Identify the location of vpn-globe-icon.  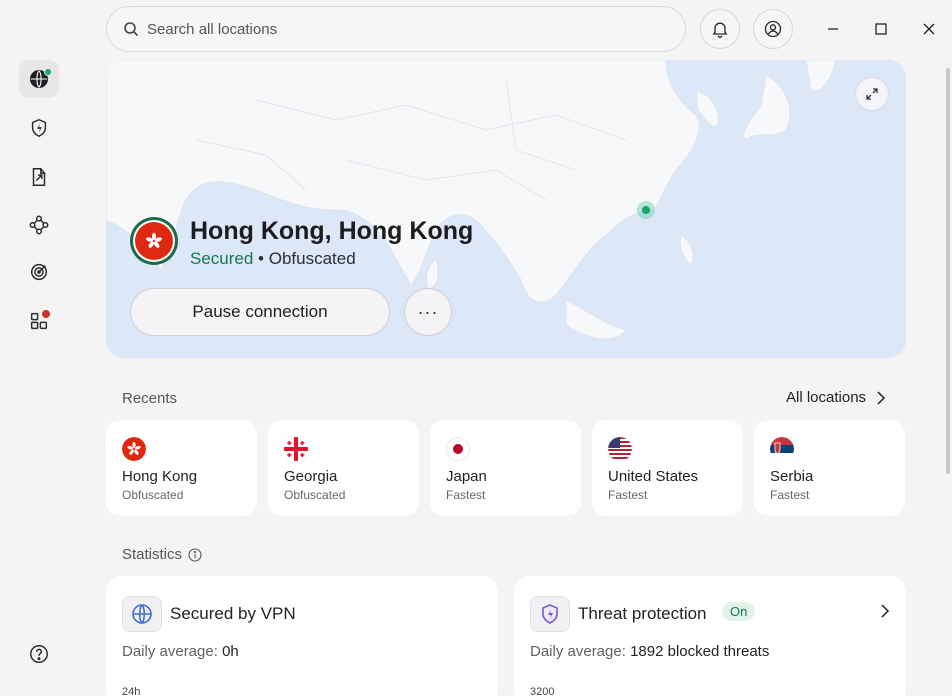
(142, 614).